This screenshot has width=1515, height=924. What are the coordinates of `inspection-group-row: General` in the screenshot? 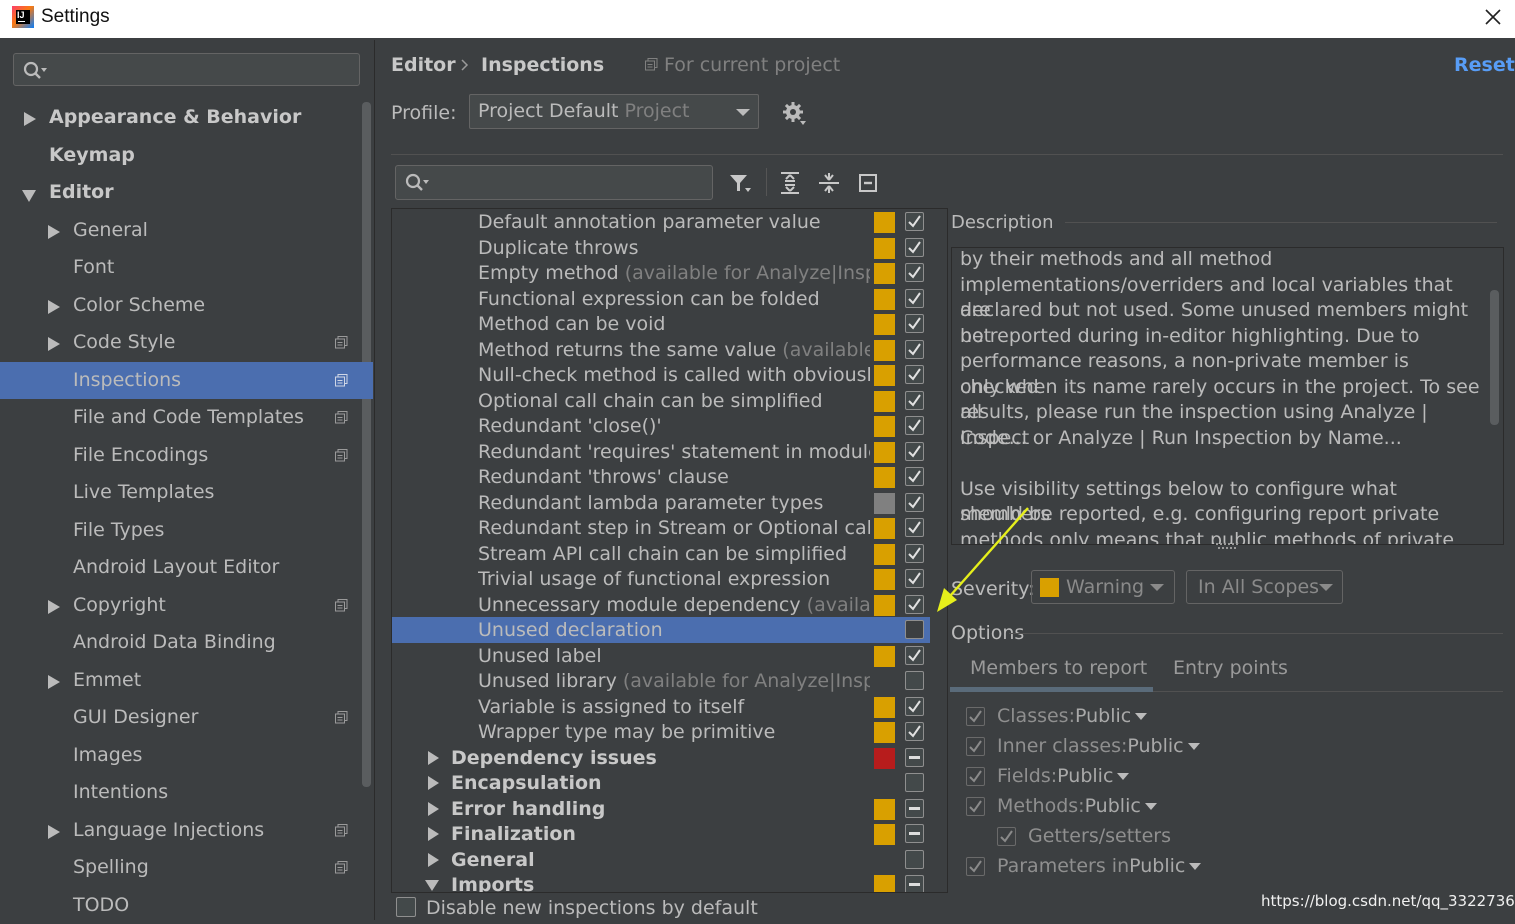 It's located at (669, 860).